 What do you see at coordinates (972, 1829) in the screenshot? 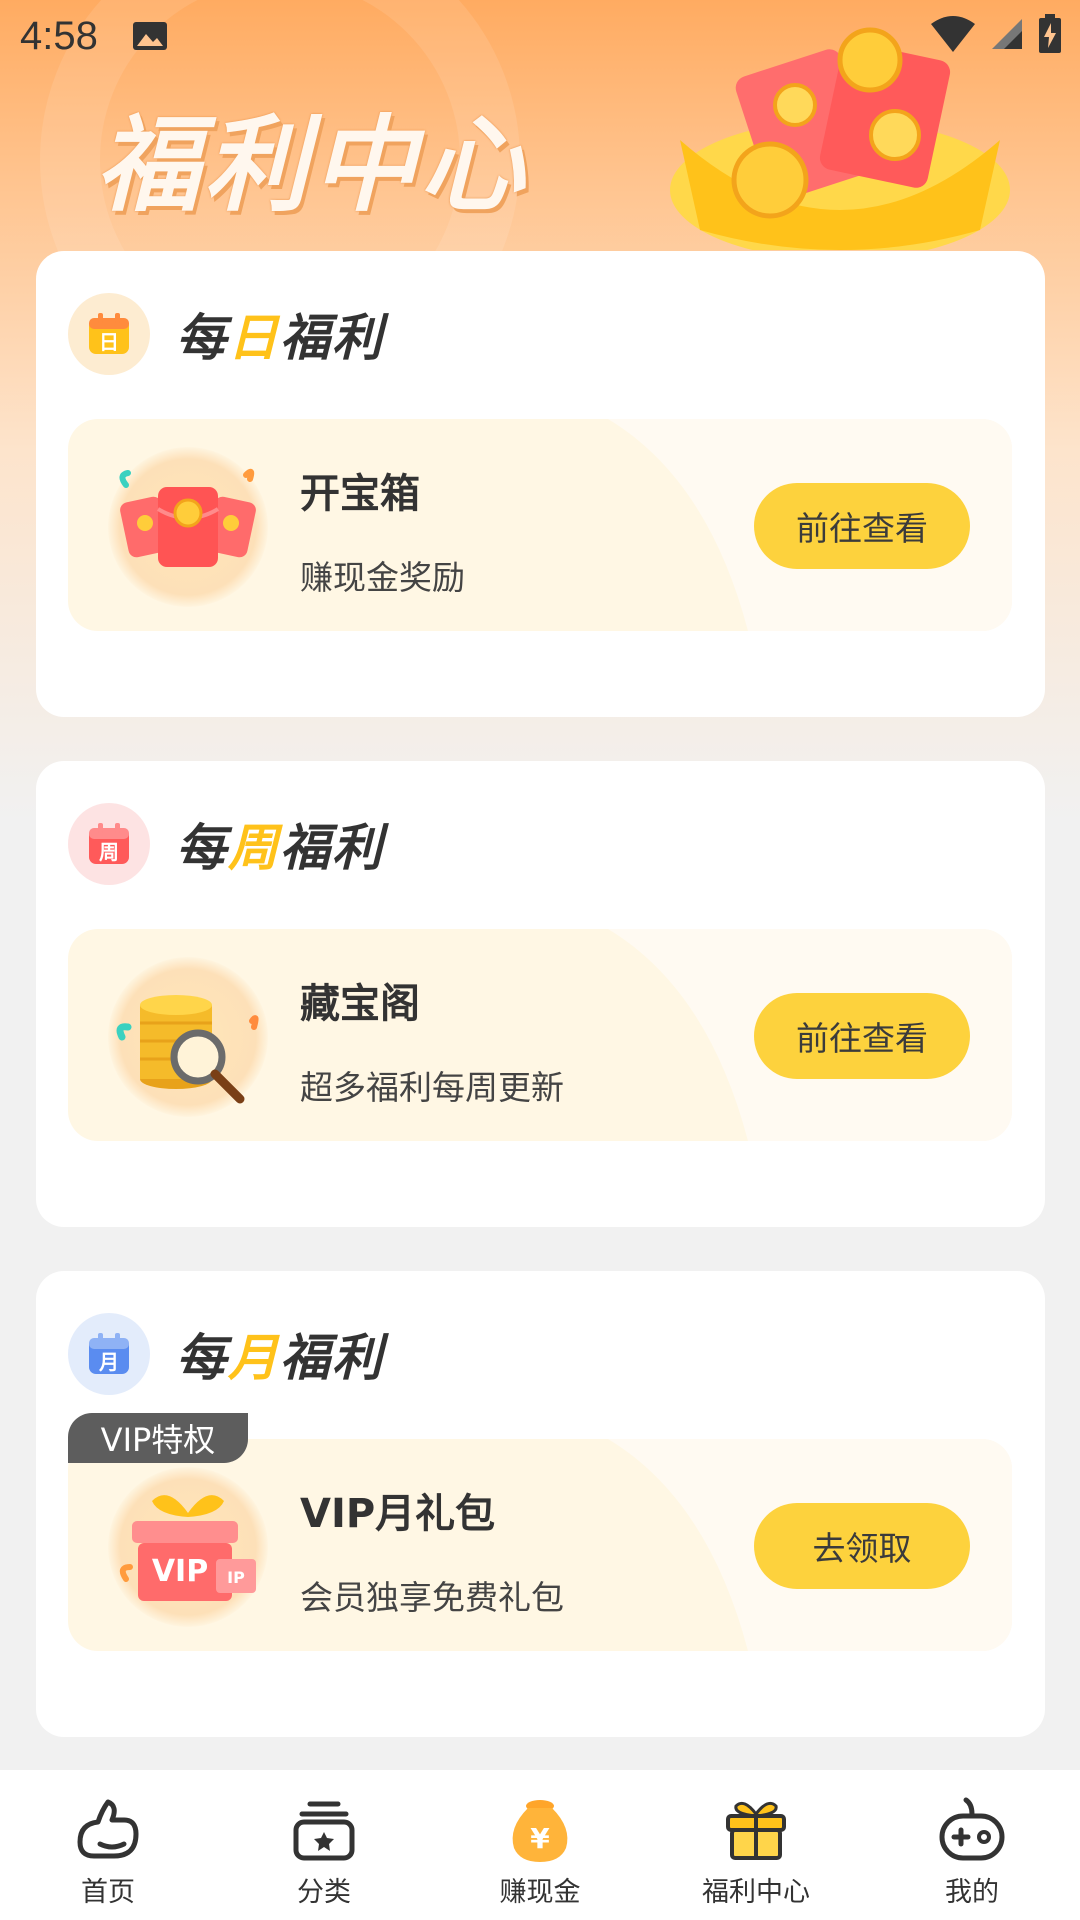
I see `gamepad-icon` at bounding box center [972, 1829].